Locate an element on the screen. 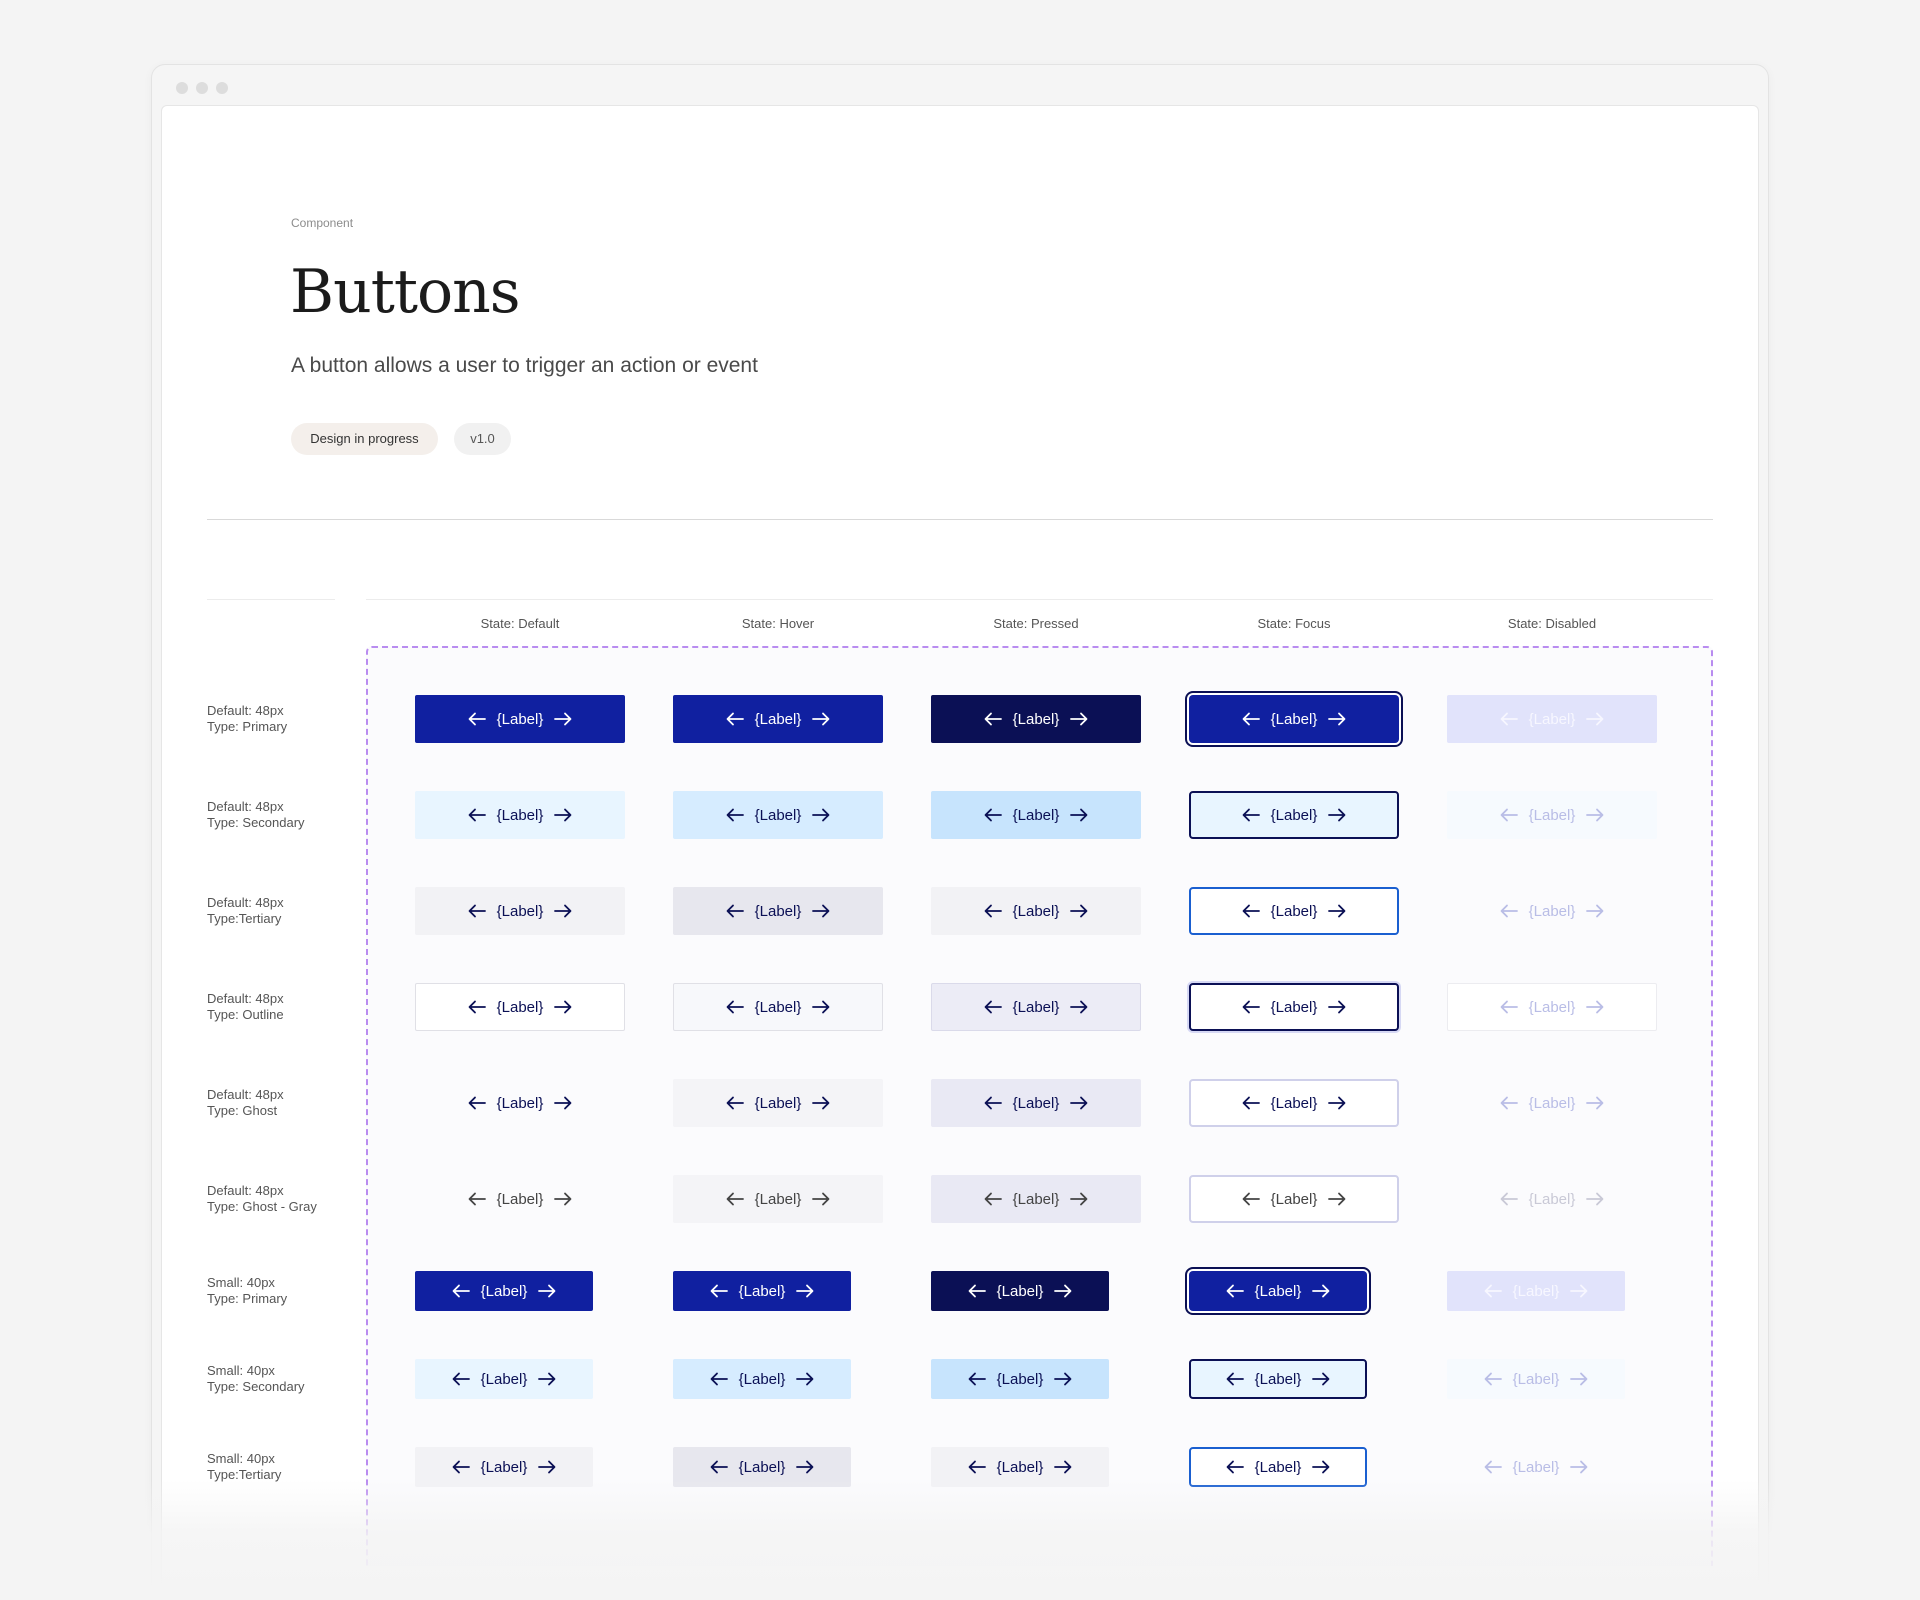 The height and width of the screenshot is (1600, 1920). ghost-button-pressed: {Label} is located at coordinates (1036, 1103).